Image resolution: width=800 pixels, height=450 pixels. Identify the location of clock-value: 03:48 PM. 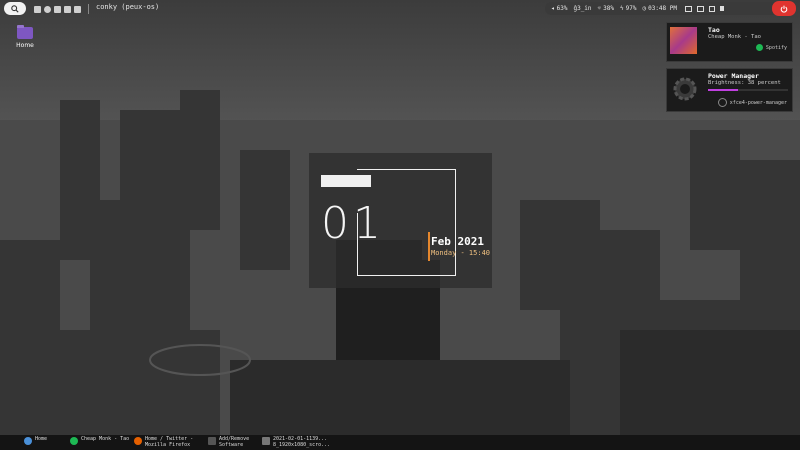
(662, 8).